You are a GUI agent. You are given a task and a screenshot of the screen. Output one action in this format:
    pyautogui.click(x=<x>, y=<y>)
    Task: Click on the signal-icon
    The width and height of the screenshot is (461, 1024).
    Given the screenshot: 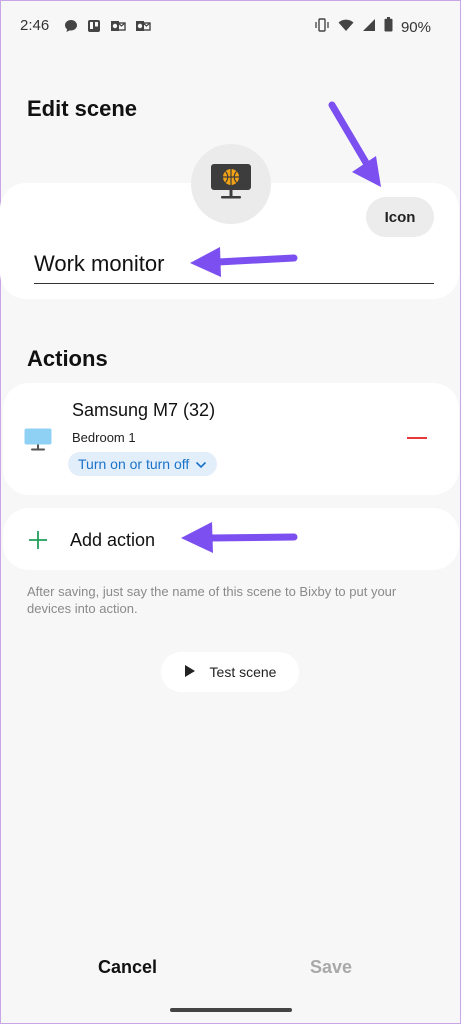 What is the action you would take?
    pyautogui.click(x=369, y=27)
    